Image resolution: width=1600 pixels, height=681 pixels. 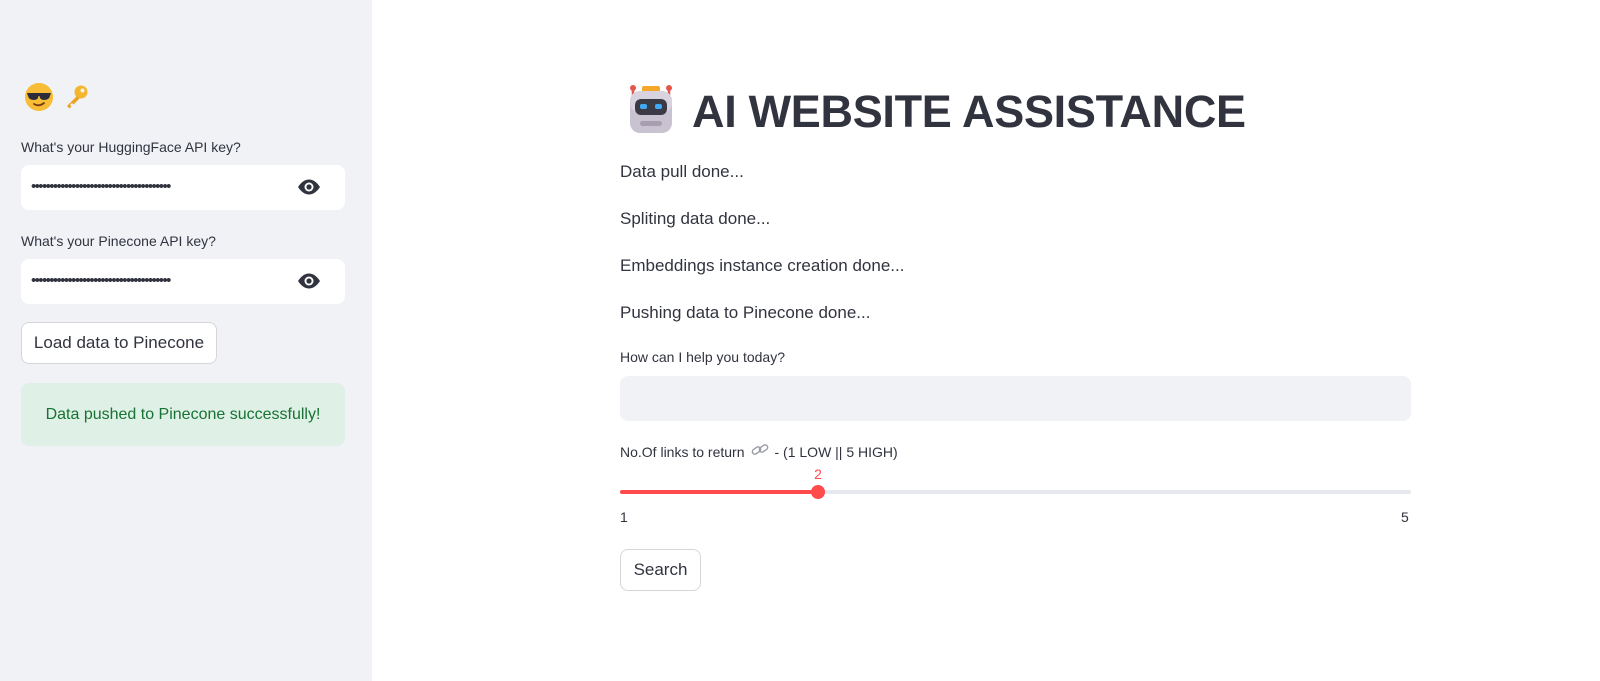 What do you see at coordinates (183, 414) in the screenshot?
I see `success-alert: Data pushed to Pinecone successfully!` at bounding box center [183, 414].